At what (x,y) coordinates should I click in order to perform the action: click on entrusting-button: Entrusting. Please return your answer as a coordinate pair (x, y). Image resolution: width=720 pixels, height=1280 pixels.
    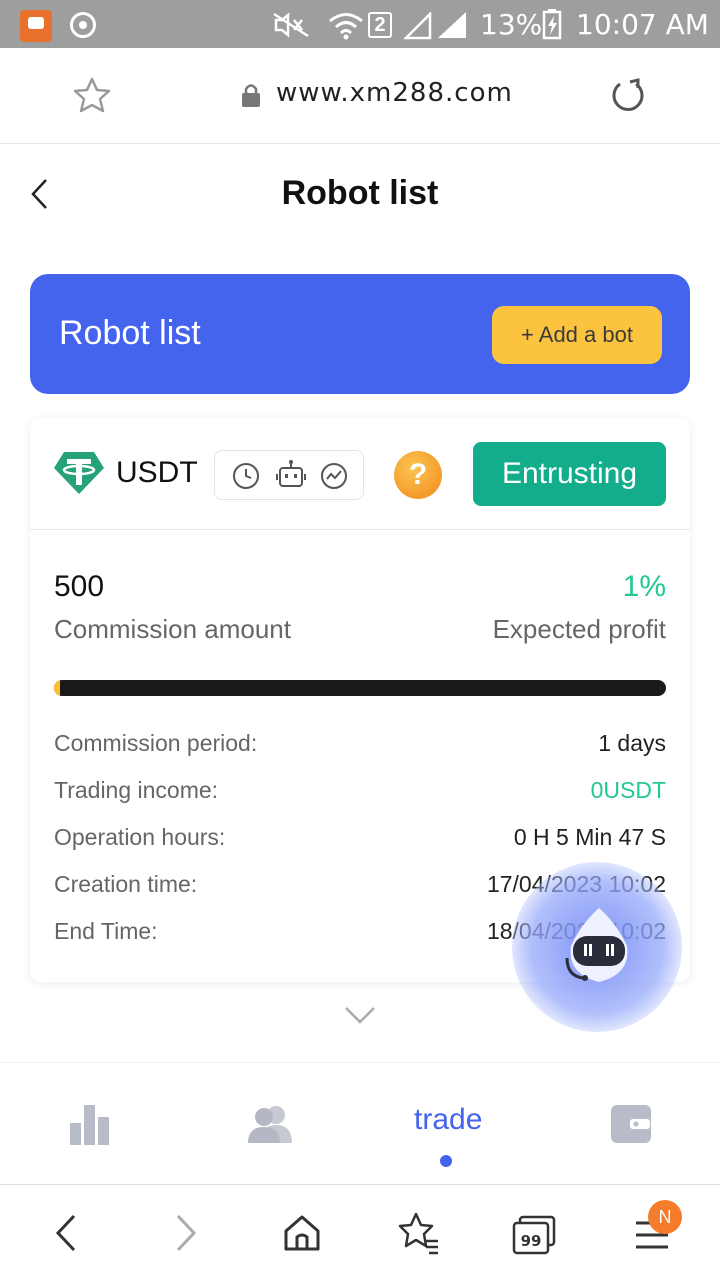
    Looking at the image, I should click on (569, 474).